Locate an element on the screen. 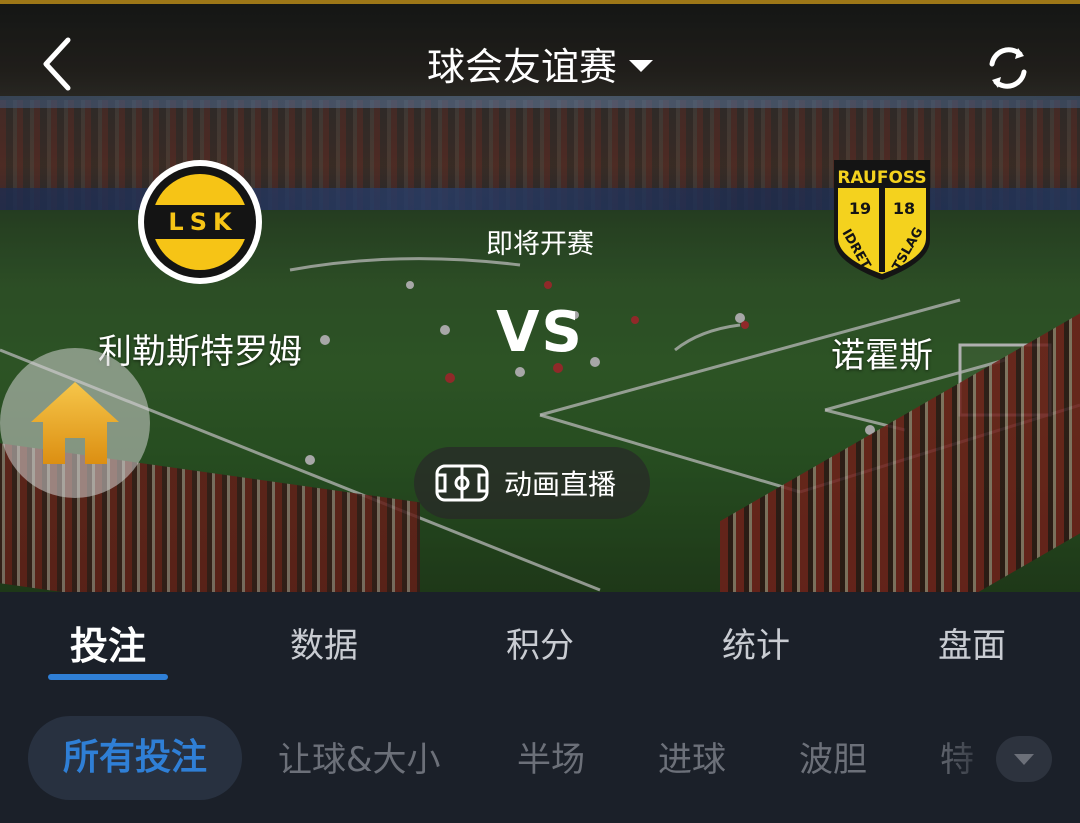 The image size is (1080, 823). away-logo-year-right: 18 is located at coordinates (904, 208).